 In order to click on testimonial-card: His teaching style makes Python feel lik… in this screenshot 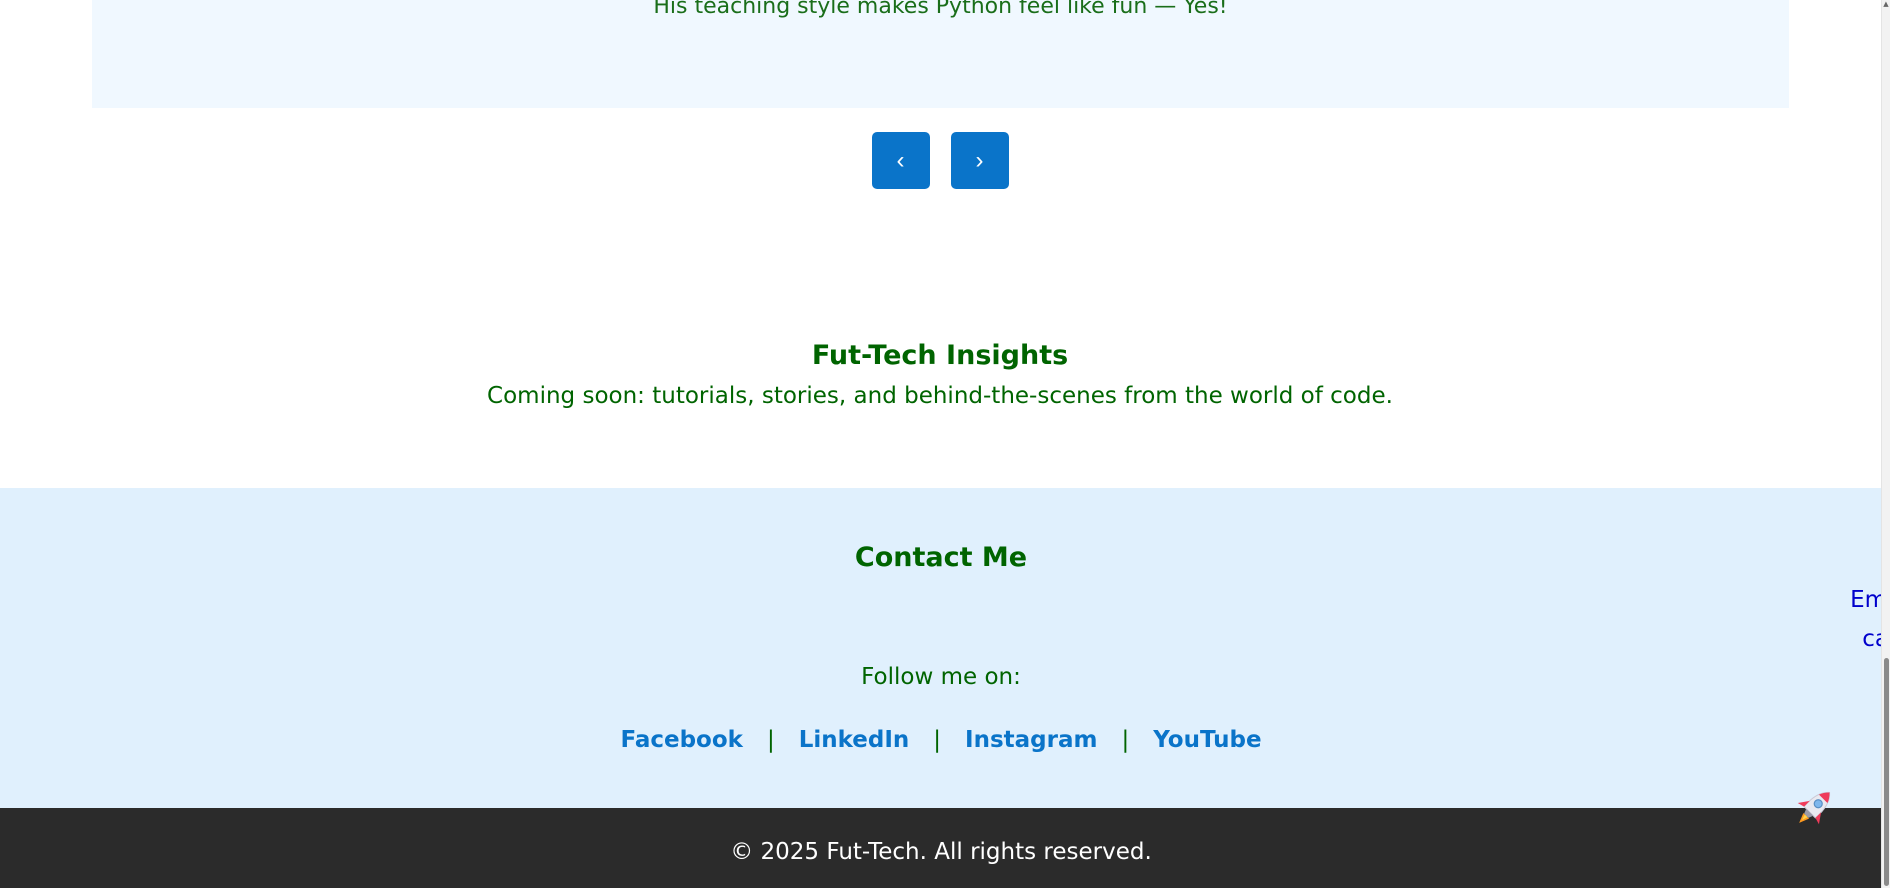, I will do `click(940, 54)`.